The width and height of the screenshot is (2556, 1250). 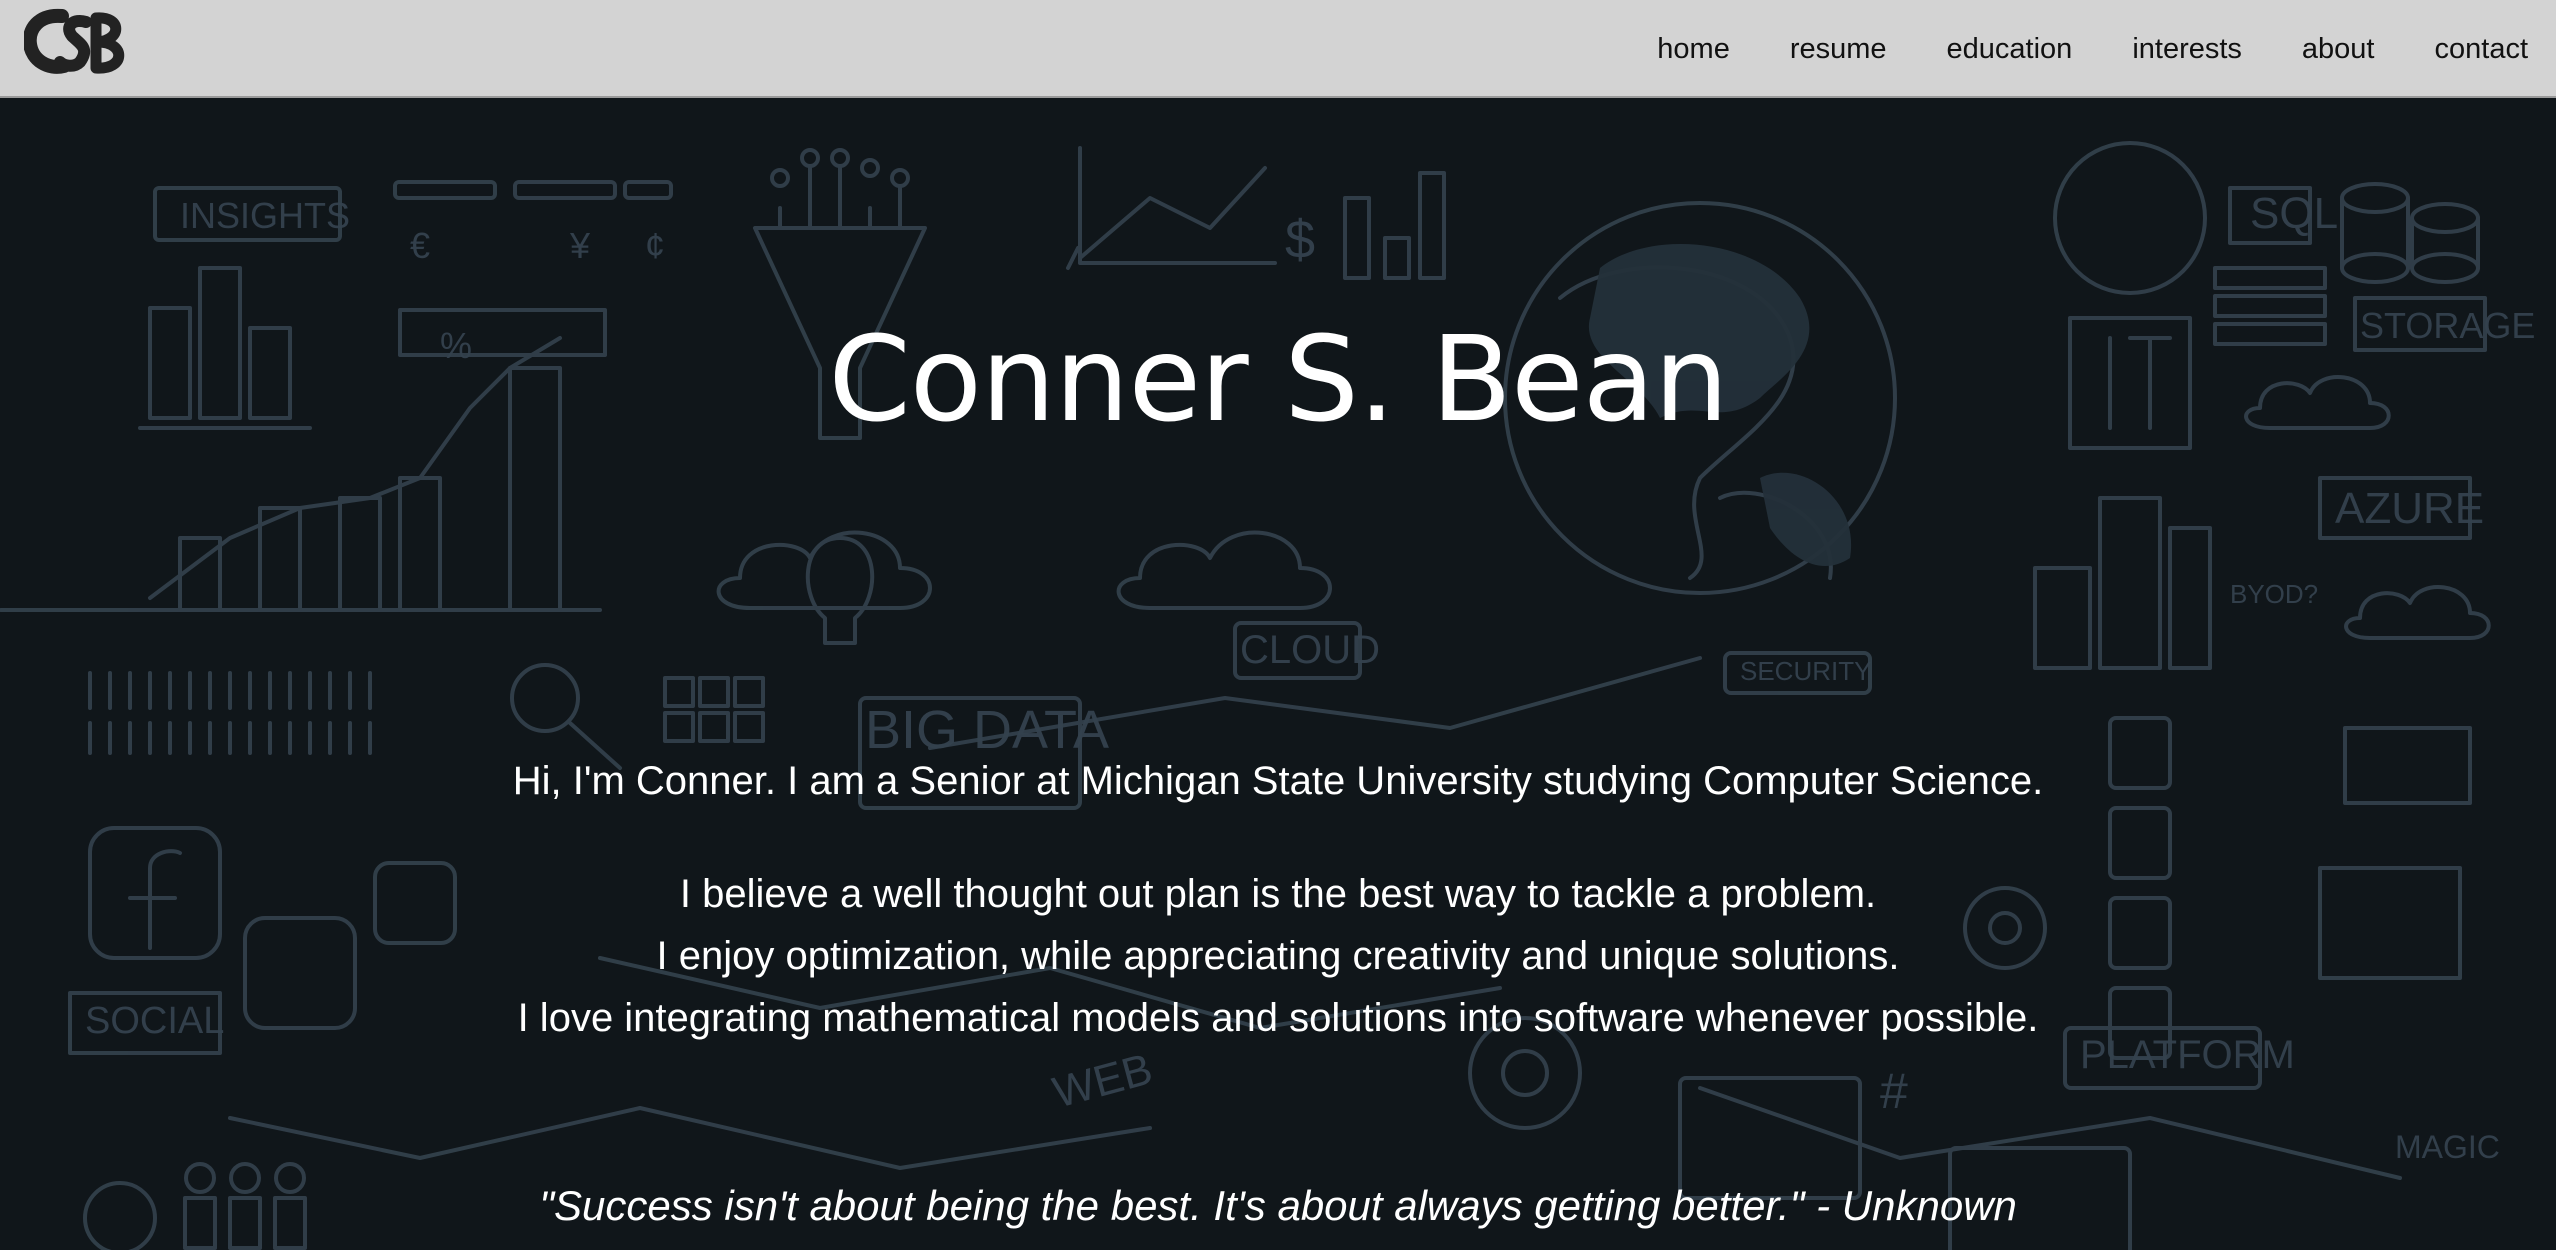 What do you see at coordinates (265, 215) in the screenshot?
I see `svg-text: INSIGHTS` at bounding box center [265, 215].